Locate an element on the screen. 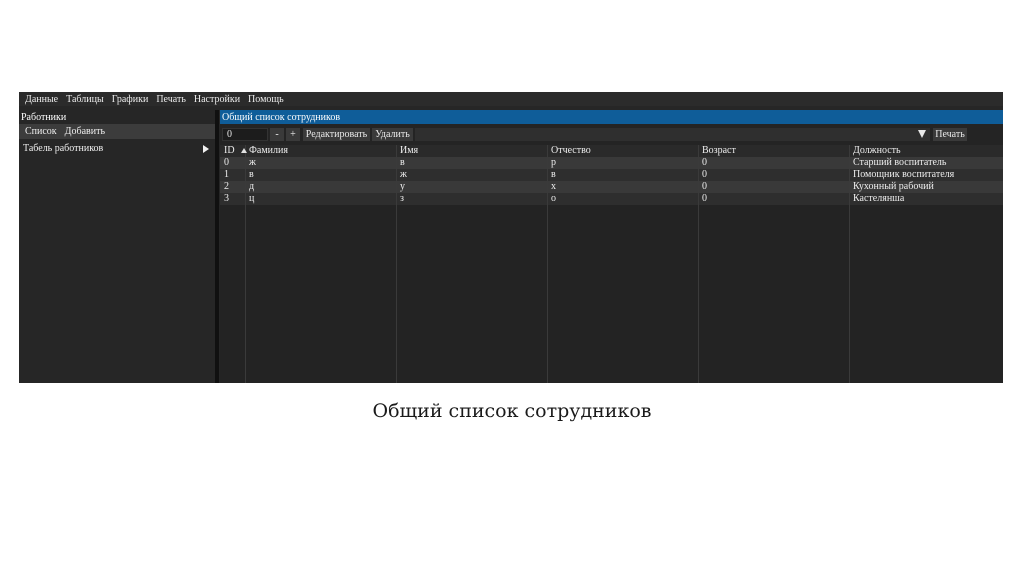  cell-lastname: ж is located at coordinates (252, 162).